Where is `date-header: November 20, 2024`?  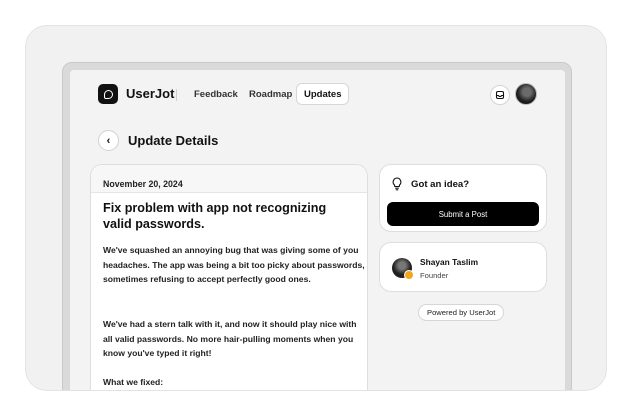
date-header: November 20, 2024 is located at coordinates (229, 179).